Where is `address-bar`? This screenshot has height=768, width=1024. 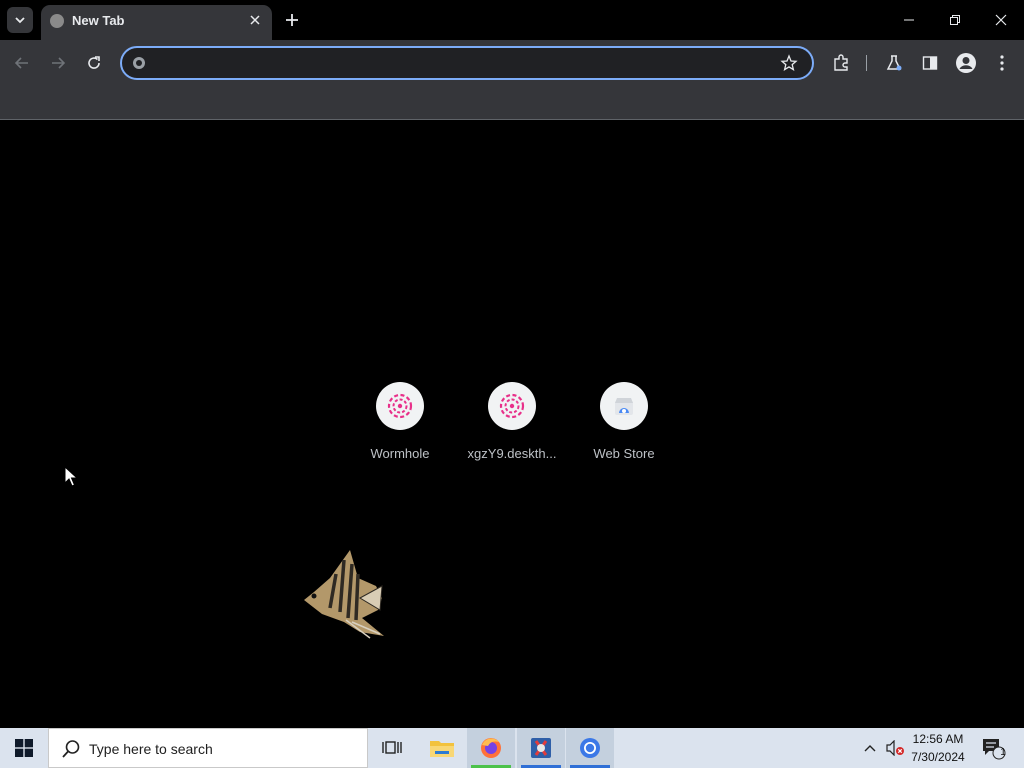
address-bar is located at coordinates (467, 63).